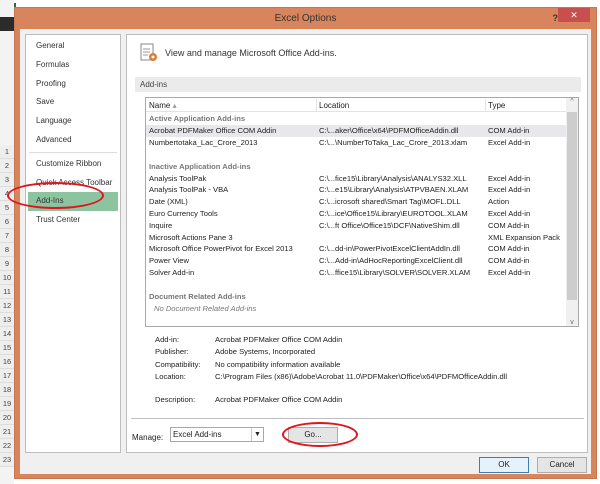 The height and width of the screenshot is (484, 600). Describe the element at coordinates (178, 364) in the screenshot. I see `detail-label: Compatibility:` at that location.